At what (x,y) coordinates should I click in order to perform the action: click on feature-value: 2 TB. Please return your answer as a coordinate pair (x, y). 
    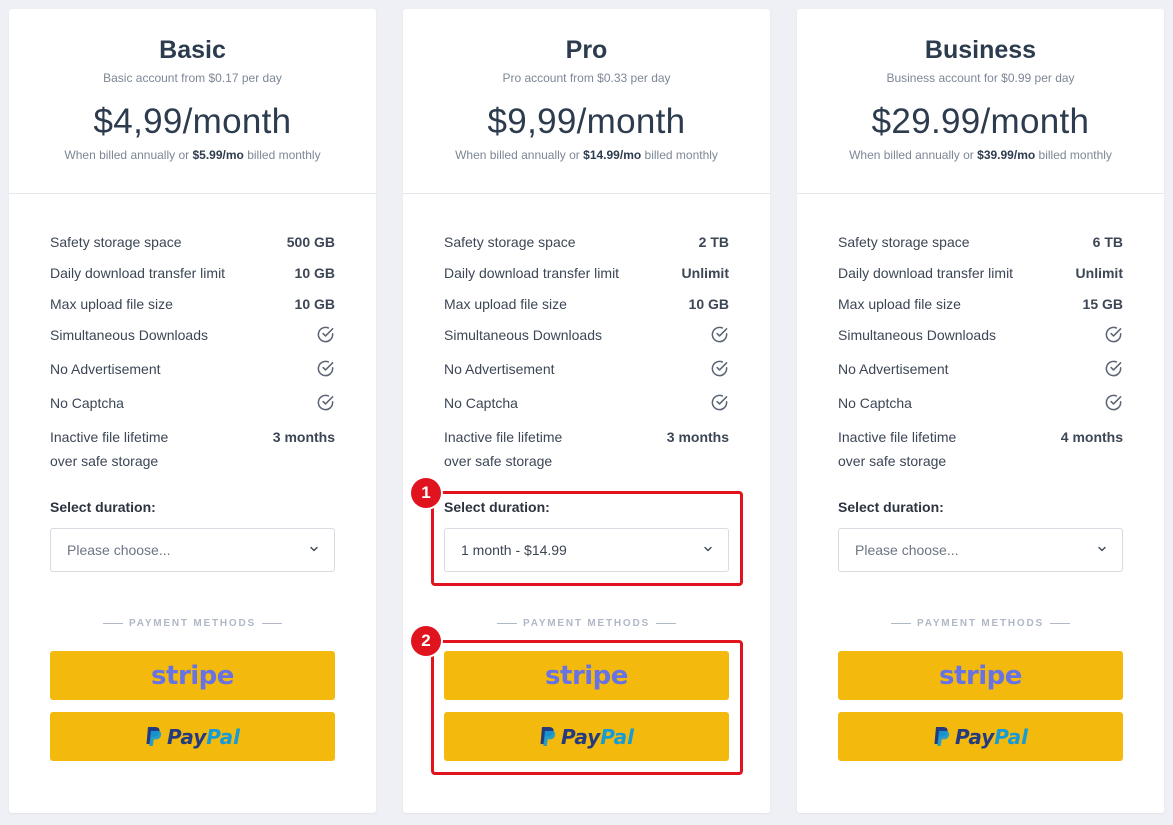
    Looking at the image, I should click on (713, 242).